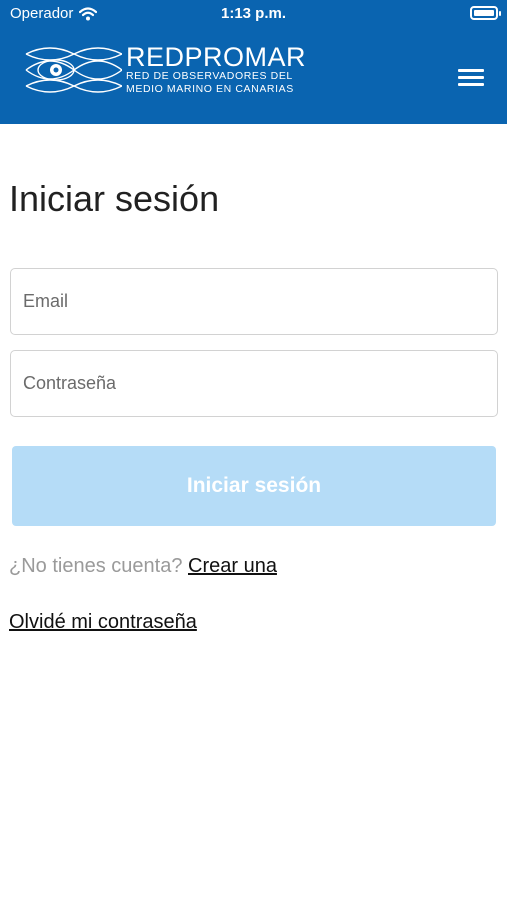 The image size is (507, 900). I want to click on logo-subtitle-line2: MEDIO MARINO EN CANARIAS, so click(210, 89).